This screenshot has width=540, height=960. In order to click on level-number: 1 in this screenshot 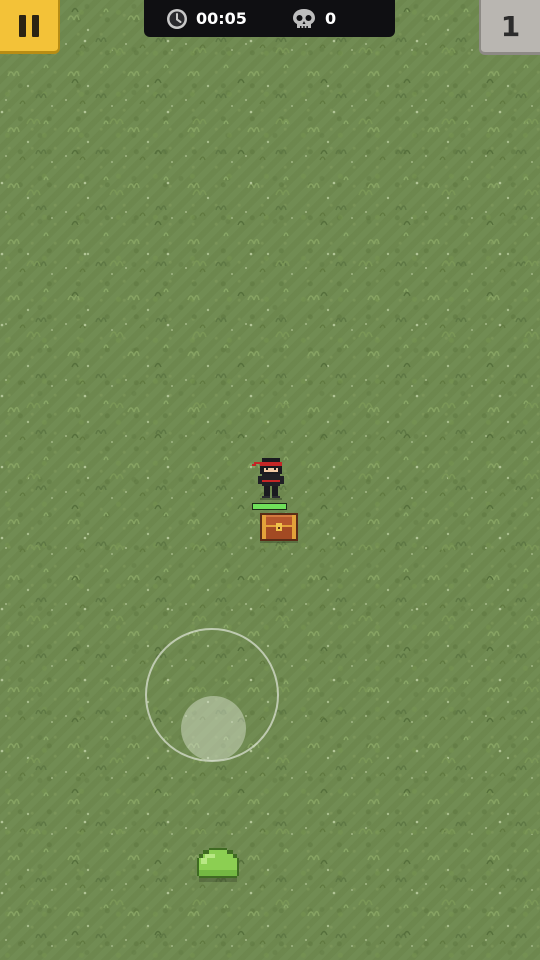, I will do `click(510, 26)`.